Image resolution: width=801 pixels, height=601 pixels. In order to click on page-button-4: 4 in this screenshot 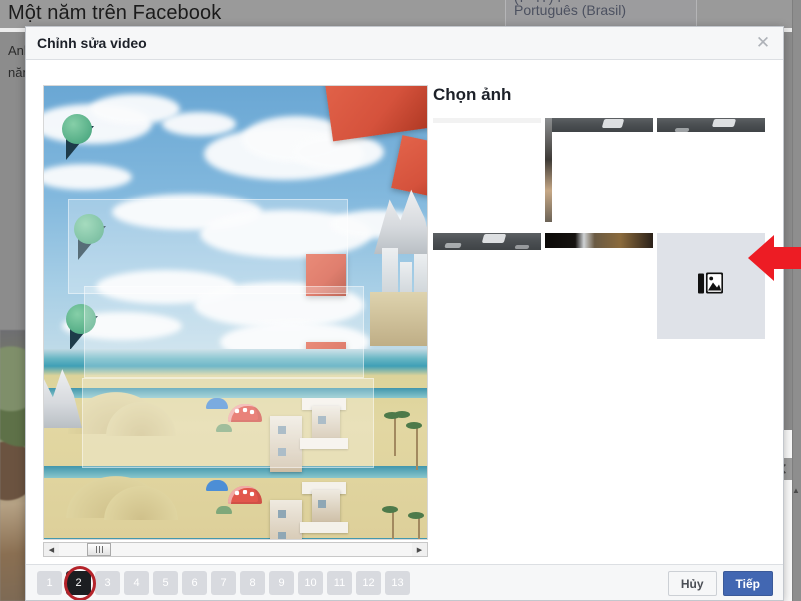, I will do `click(136, 583)`.